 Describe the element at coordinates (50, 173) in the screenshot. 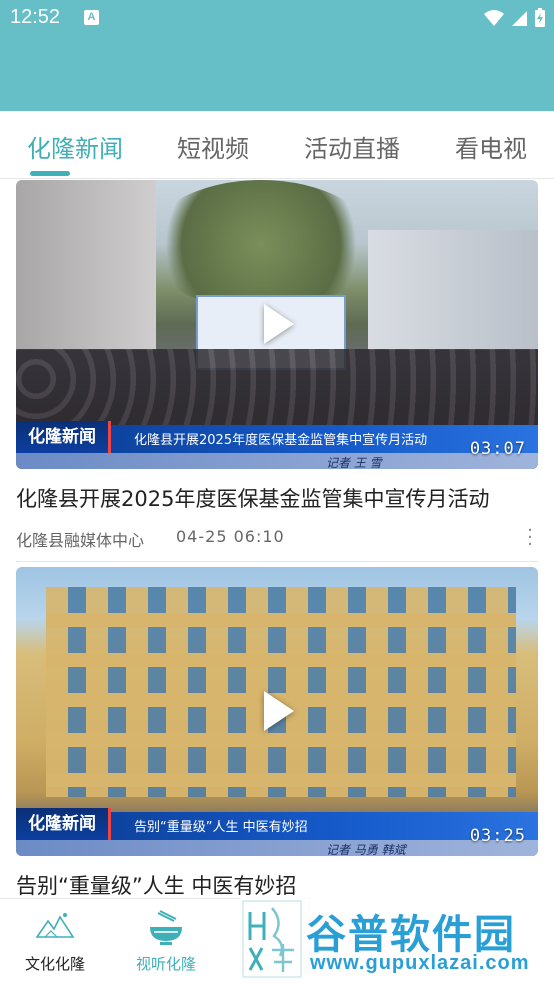

I see `tab-indicator` at that location.